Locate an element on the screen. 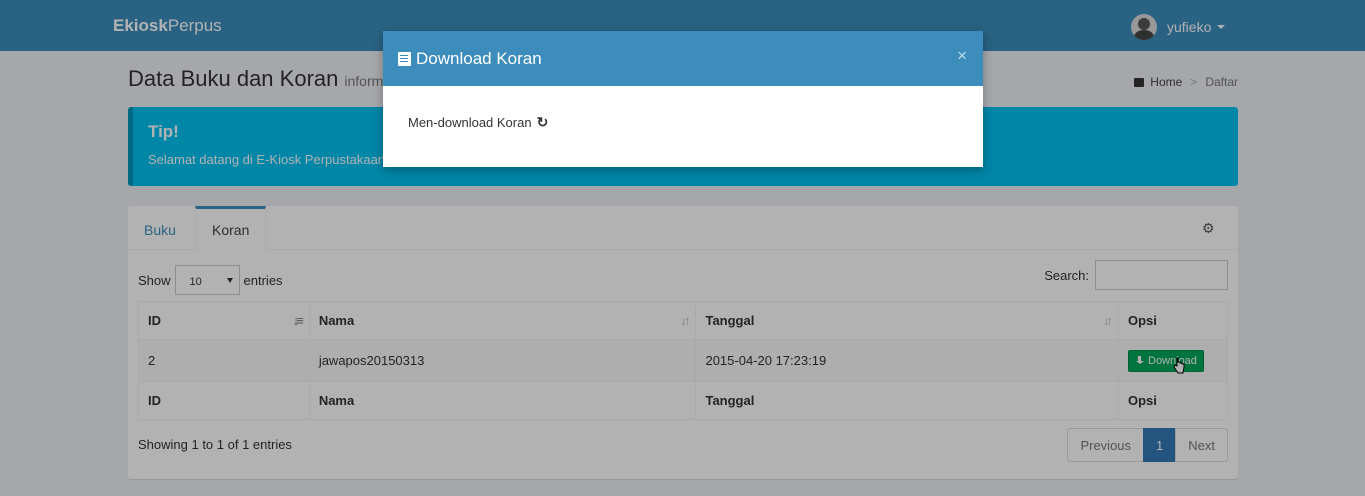 The image size is (1365, 496). modal-body: Men-download Koran ↻ is located at coordinates (683, 122).